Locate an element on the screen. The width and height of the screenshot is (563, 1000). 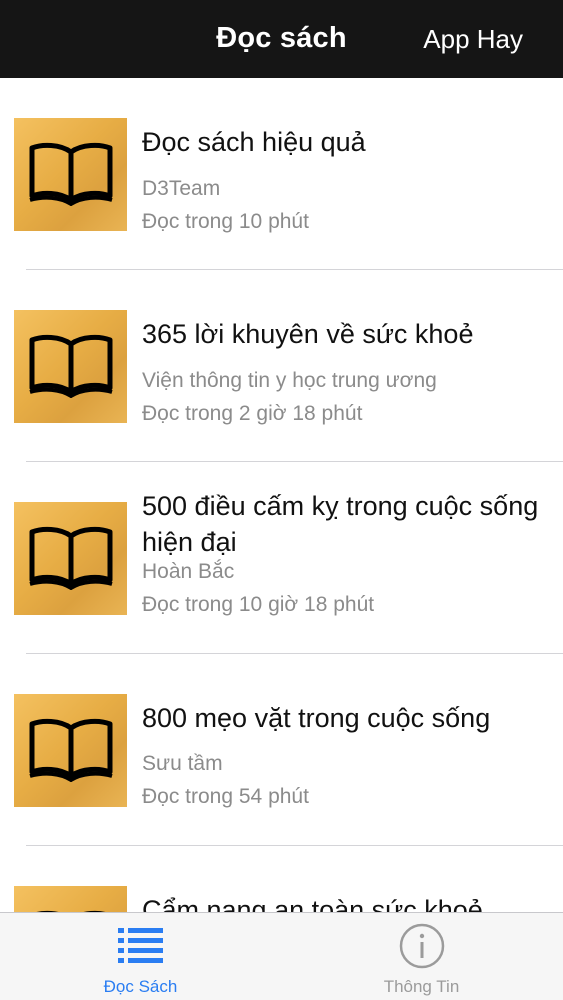
app-hay-button: App Hay is located at coordinates (473, 39).